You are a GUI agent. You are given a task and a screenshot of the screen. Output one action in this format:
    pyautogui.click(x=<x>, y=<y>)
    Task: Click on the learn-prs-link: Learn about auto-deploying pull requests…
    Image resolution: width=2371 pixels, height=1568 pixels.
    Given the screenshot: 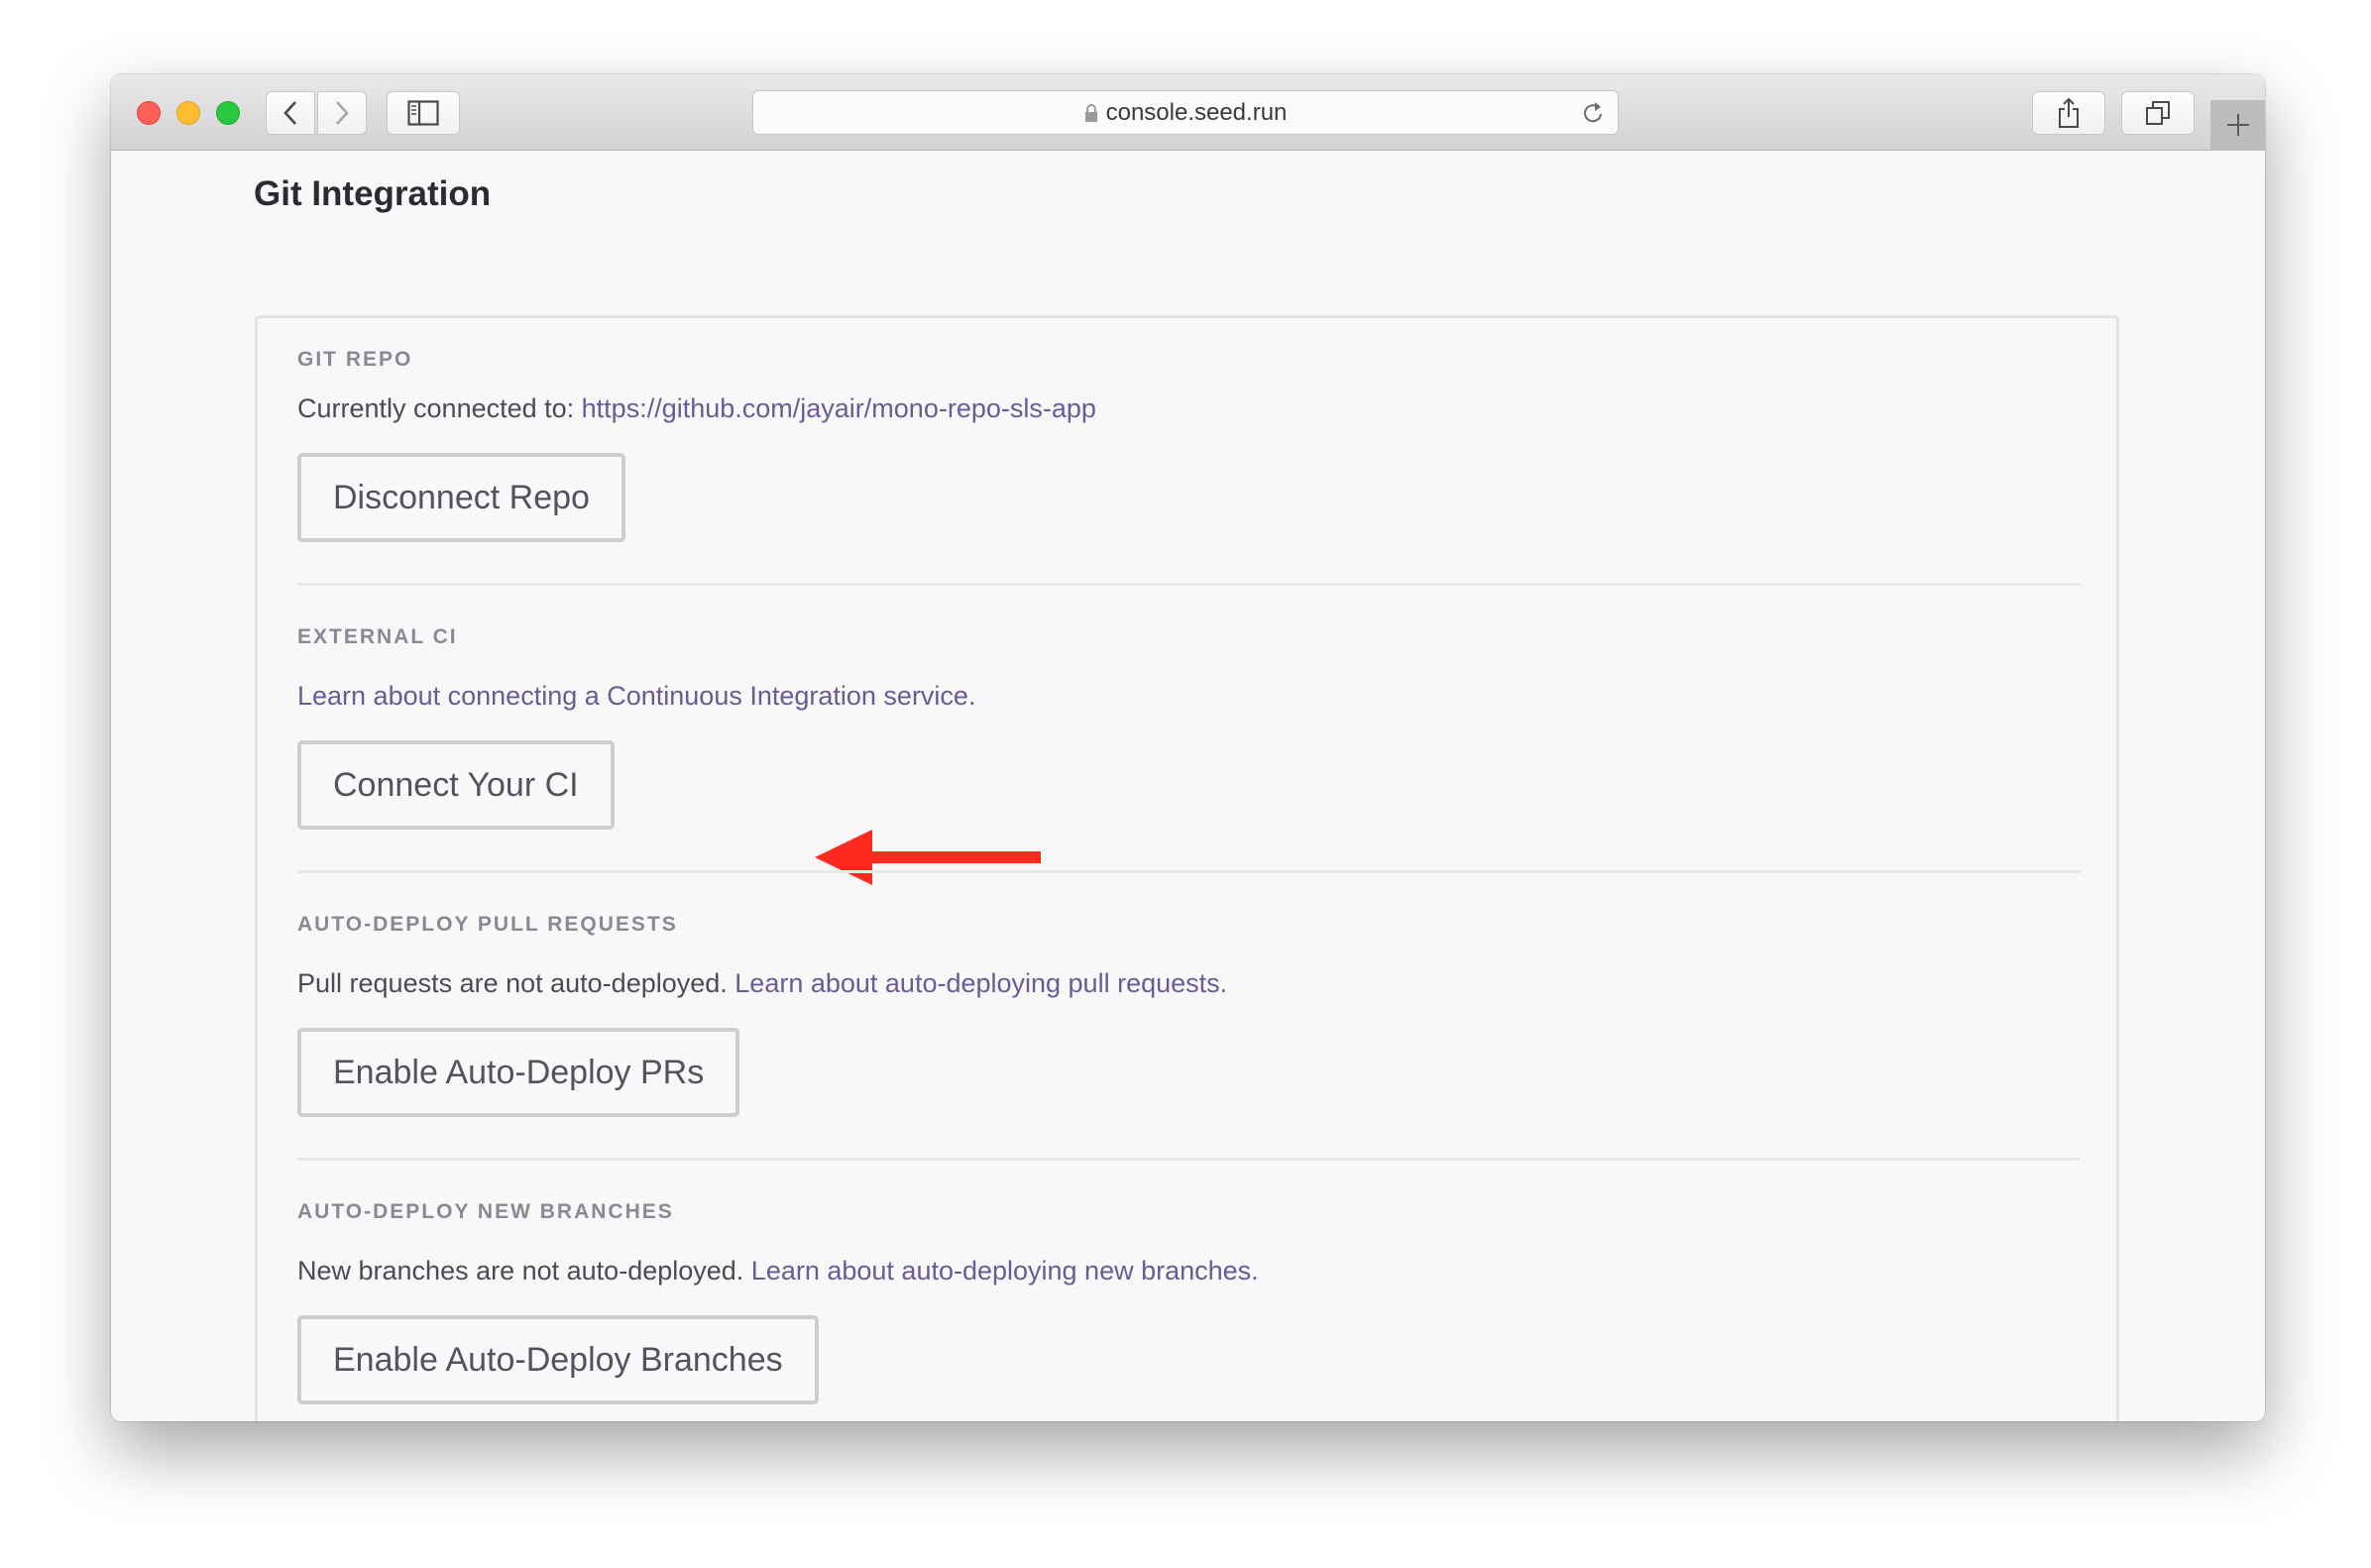 What is the action you would take?
    pyautogui.click(x=980, y=983)
    